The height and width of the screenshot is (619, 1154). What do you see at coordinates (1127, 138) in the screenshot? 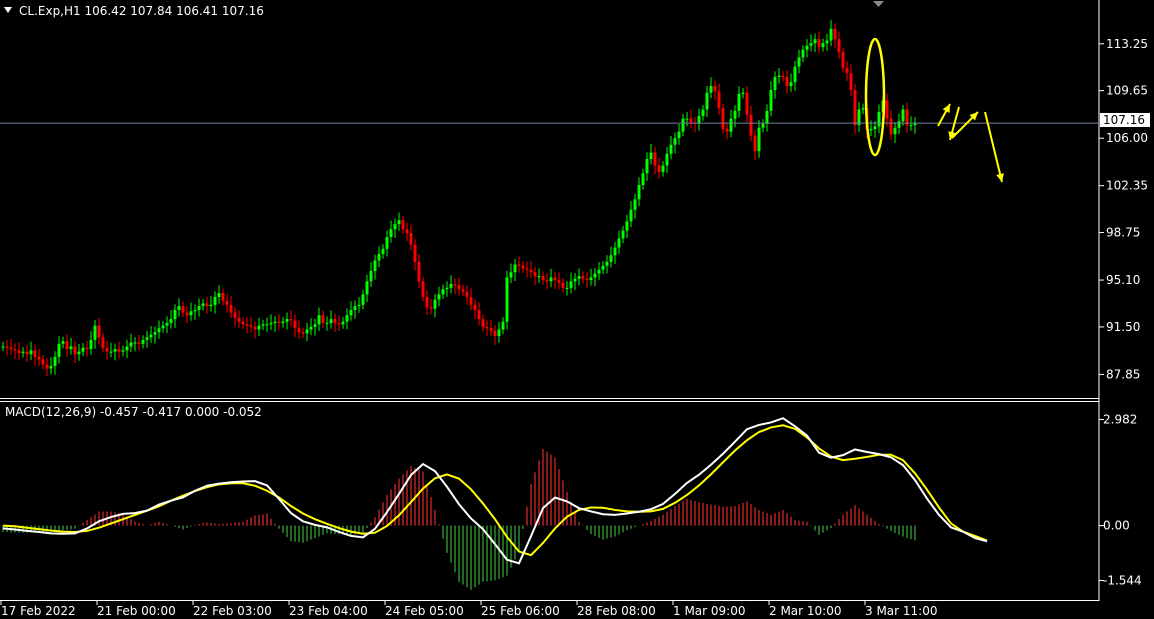
I see `price-tick-label: 106.00` at bounding box center [1127, 138].